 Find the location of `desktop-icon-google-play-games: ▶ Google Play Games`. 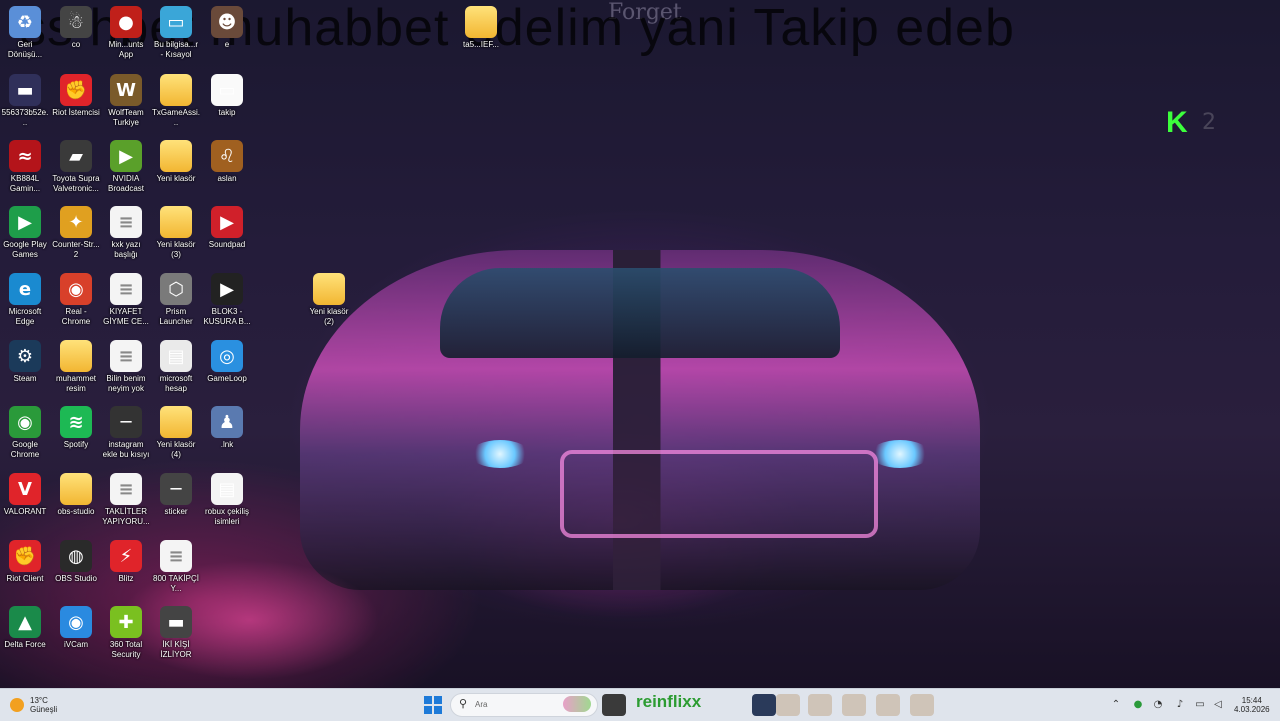

desktop-icon-google-play-games: ▶ Google Play Games is located at coordinates (25, 233).